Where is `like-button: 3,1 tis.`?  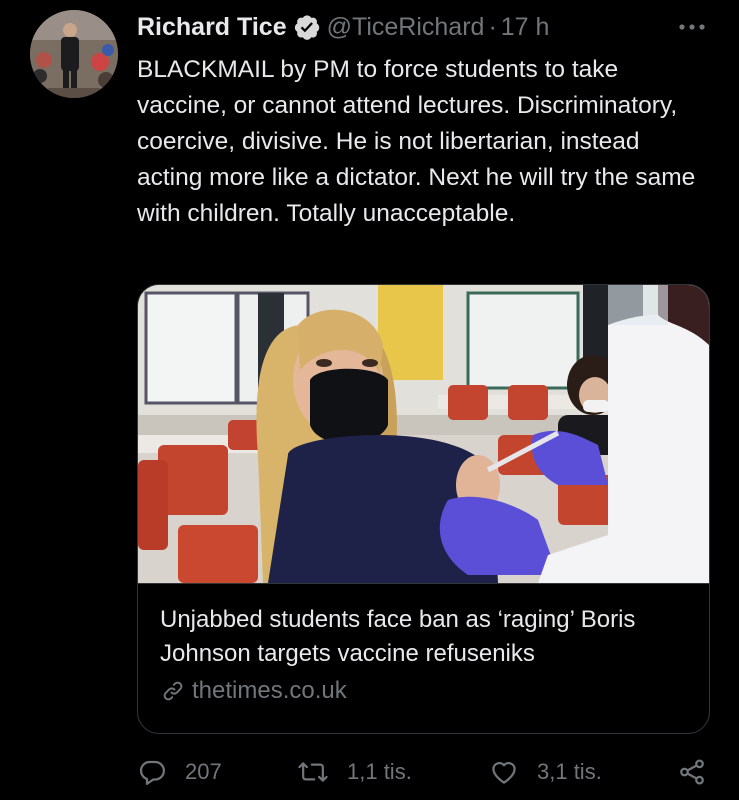 like-button: 3,1 tis. is located at coordinates (545, 772).